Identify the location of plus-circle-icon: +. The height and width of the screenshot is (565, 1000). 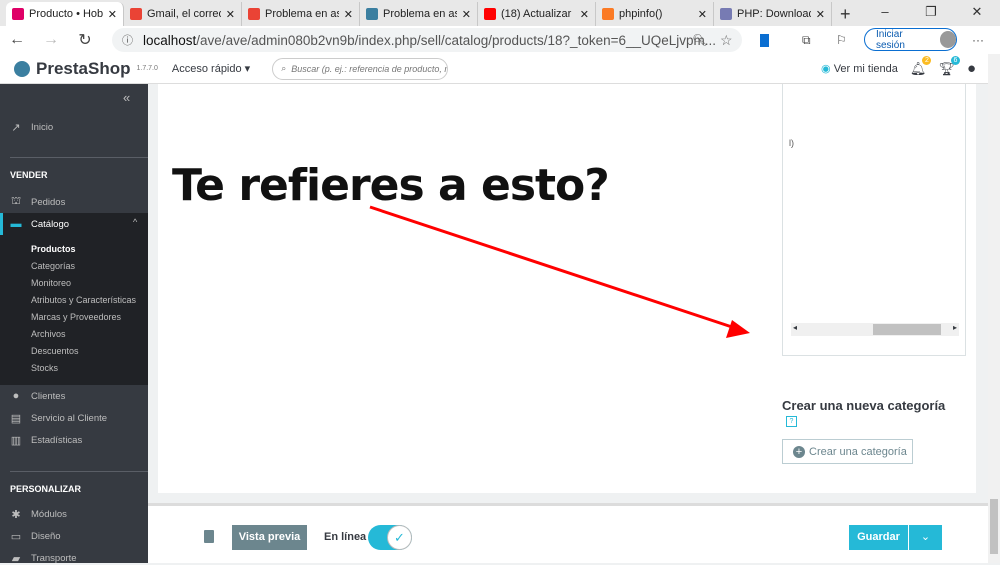
(799, 451).